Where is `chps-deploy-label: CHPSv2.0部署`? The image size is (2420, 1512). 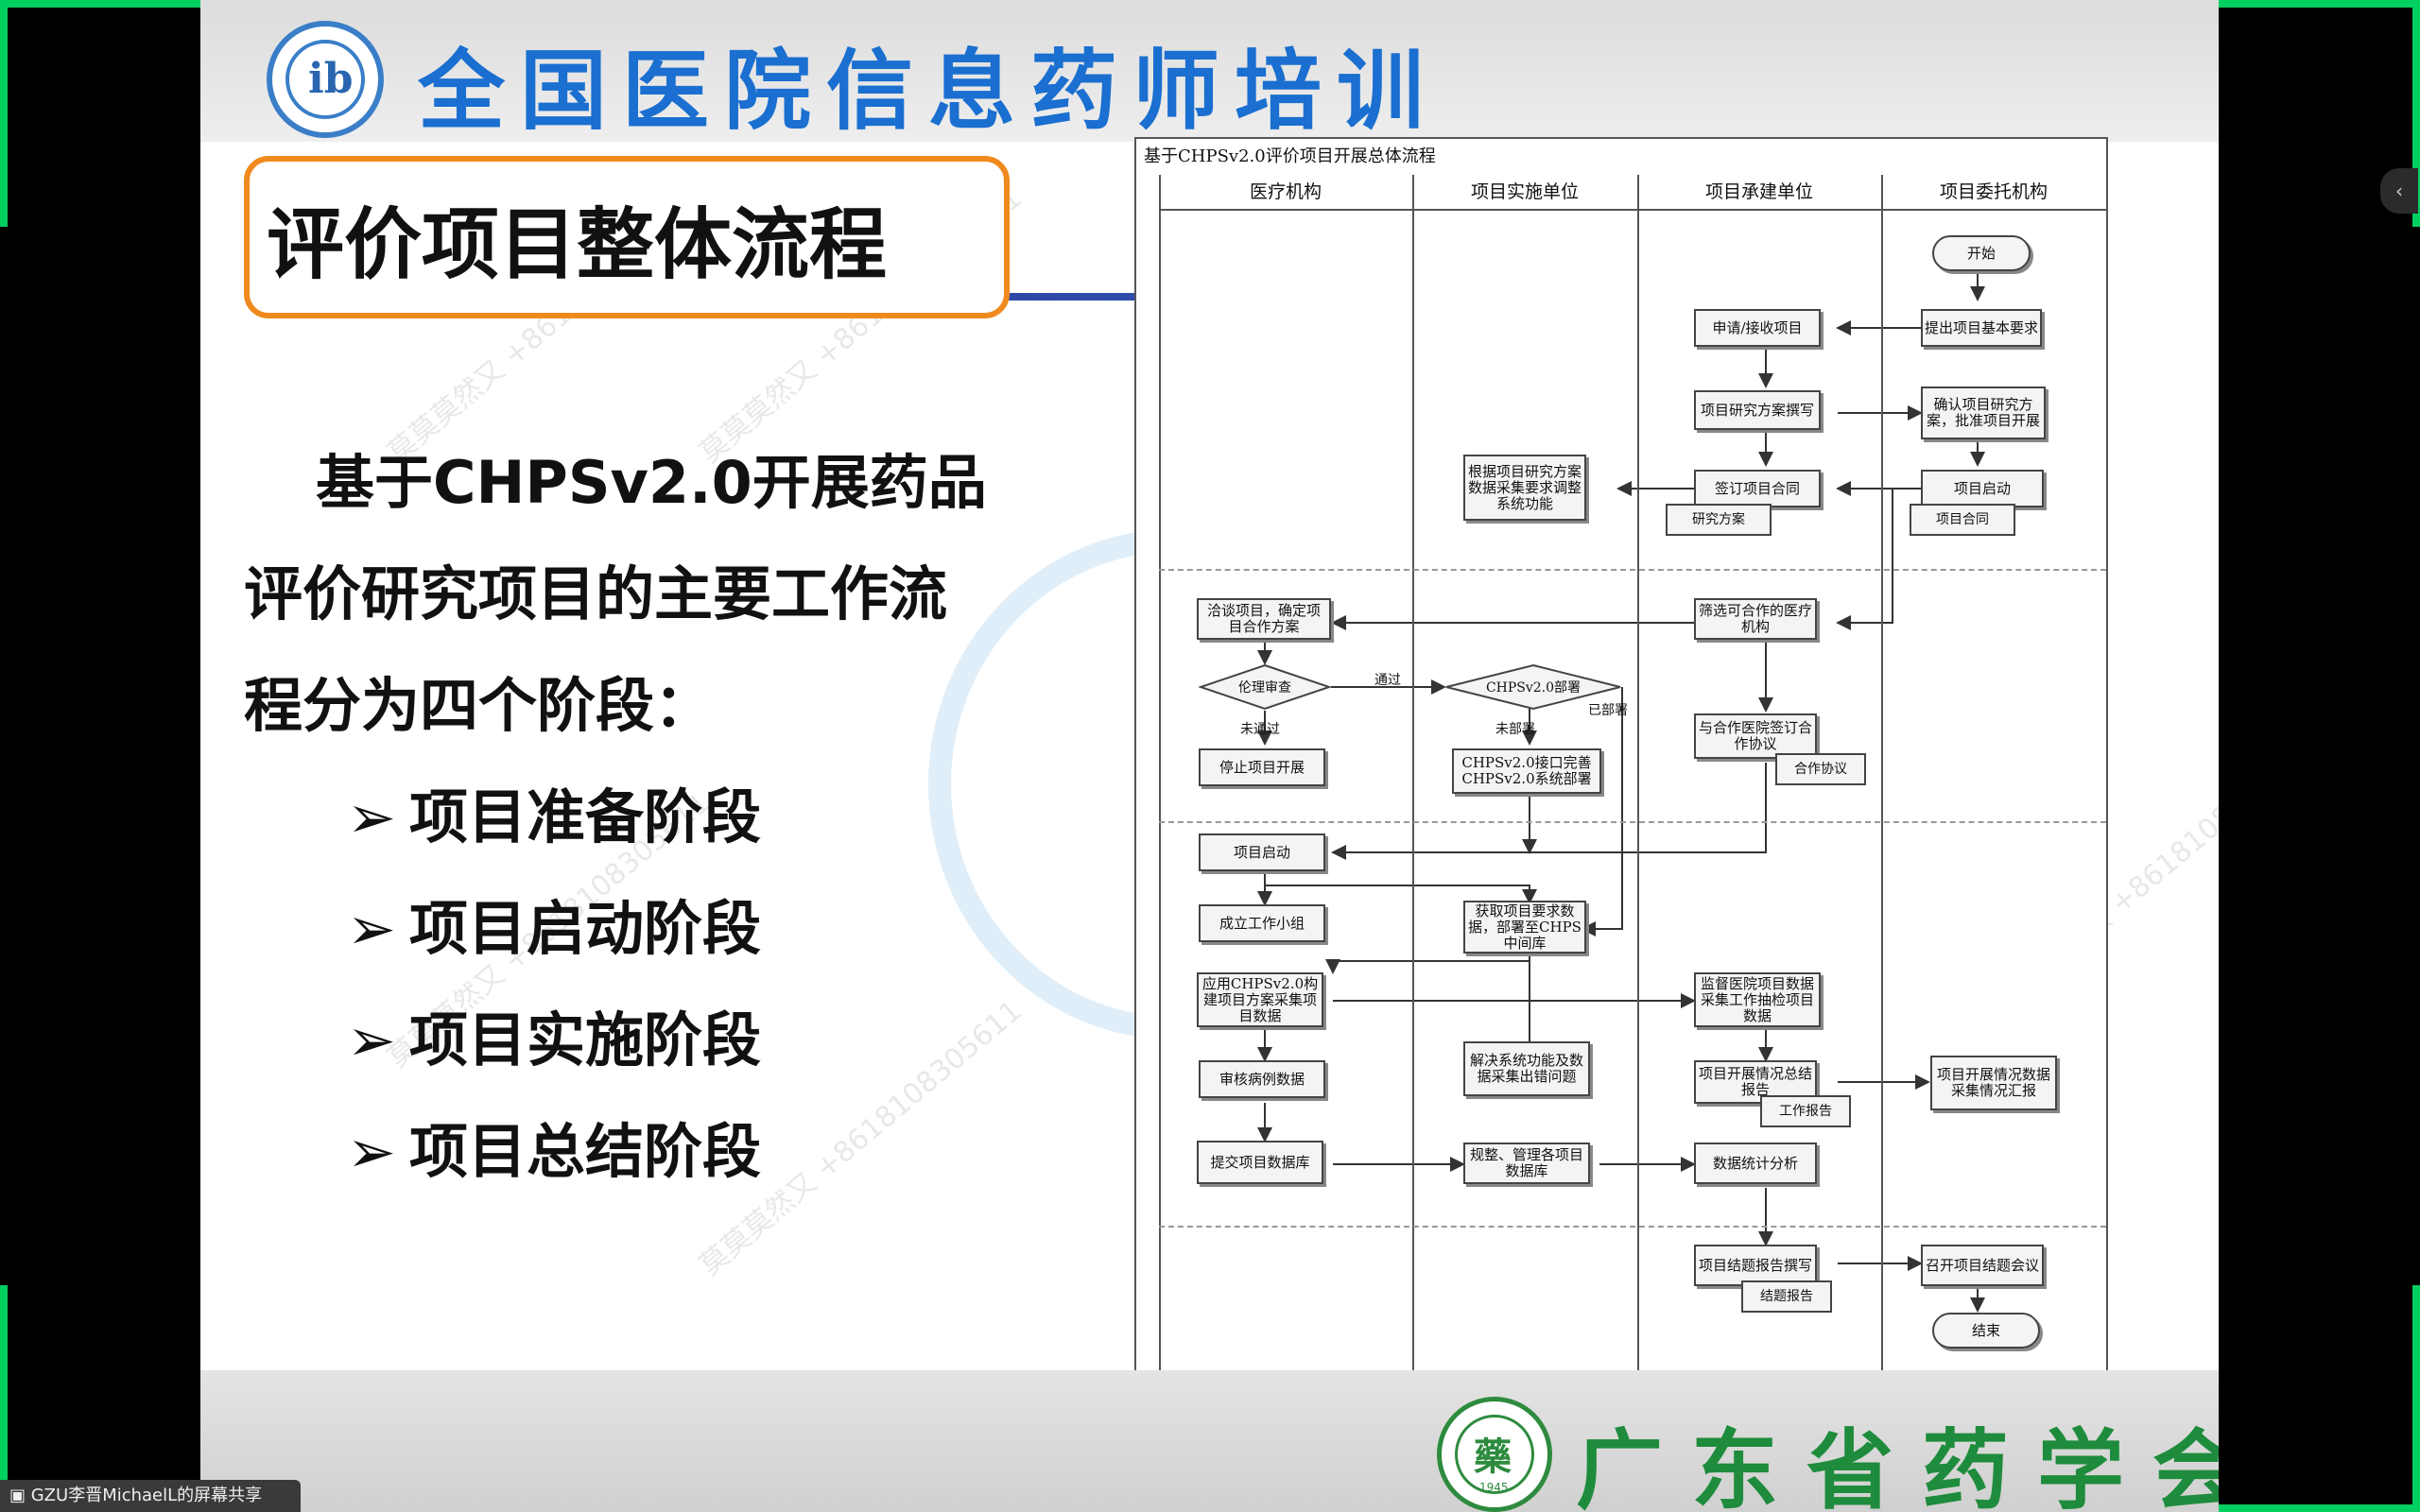
chps-deploy-label: CHPSv2.0部署 is located at coordinates (1533, 688).